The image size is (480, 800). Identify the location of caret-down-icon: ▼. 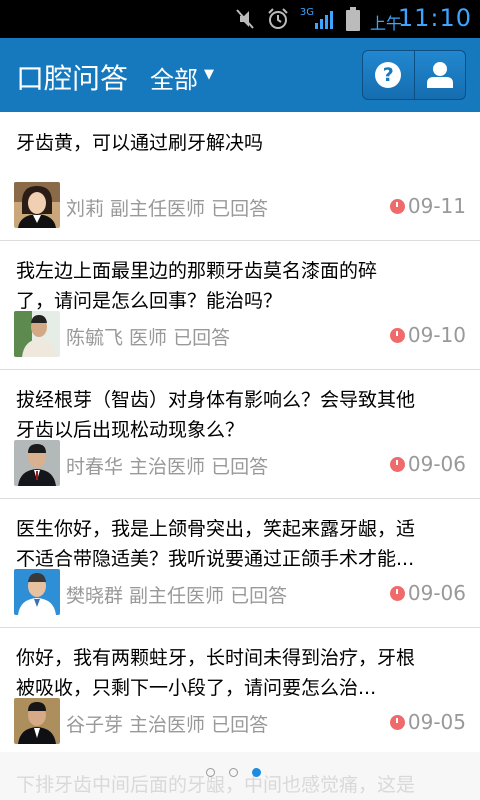
(209, 74).